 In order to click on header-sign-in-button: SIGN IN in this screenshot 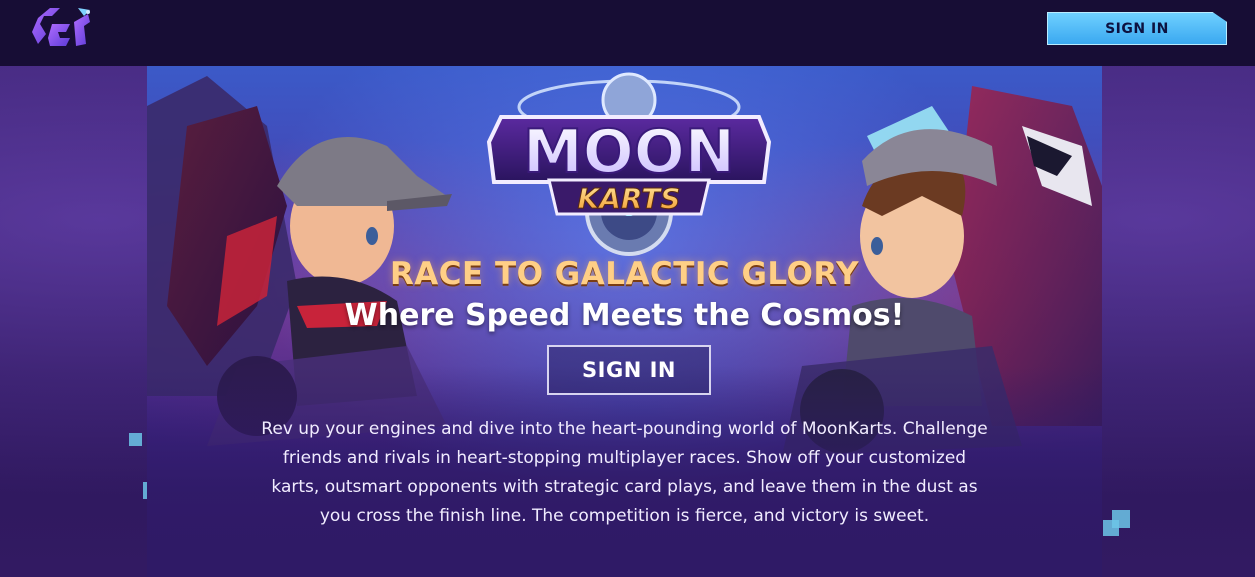, I will do `click(1137, 28)`.